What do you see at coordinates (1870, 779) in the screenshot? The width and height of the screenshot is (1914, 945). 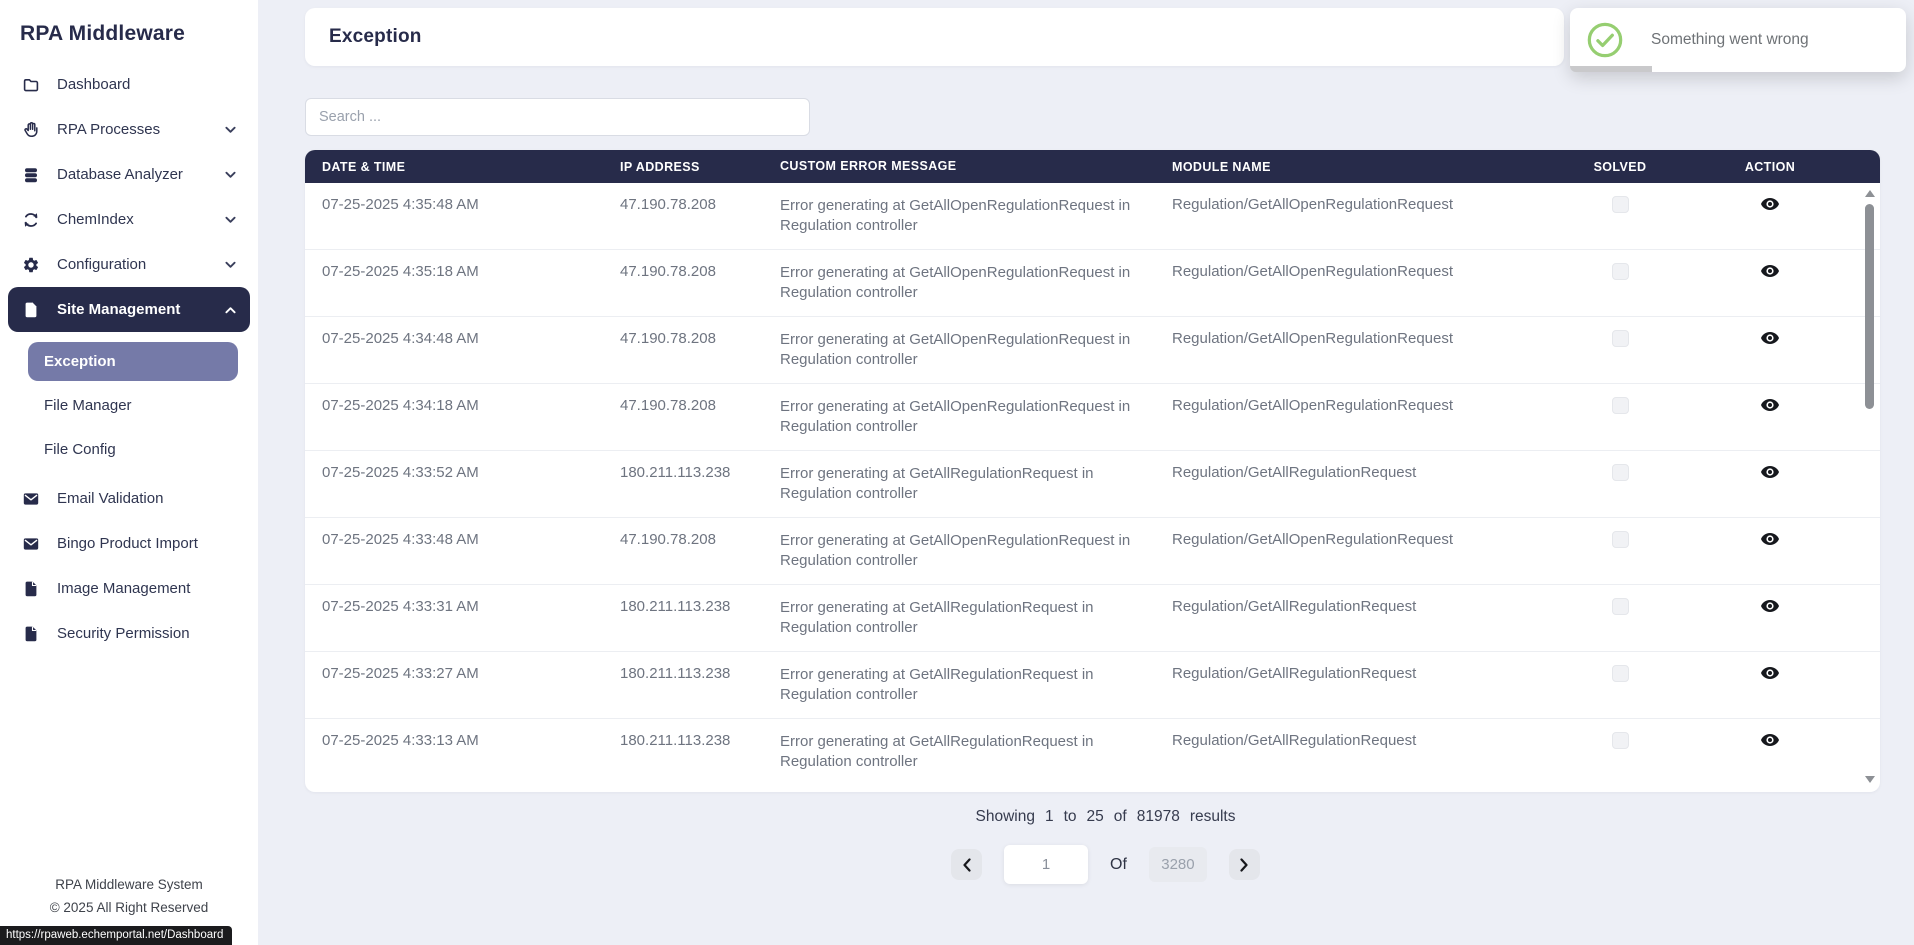 I see `scroll-down-arrow` at bounding box center [1870, 779].